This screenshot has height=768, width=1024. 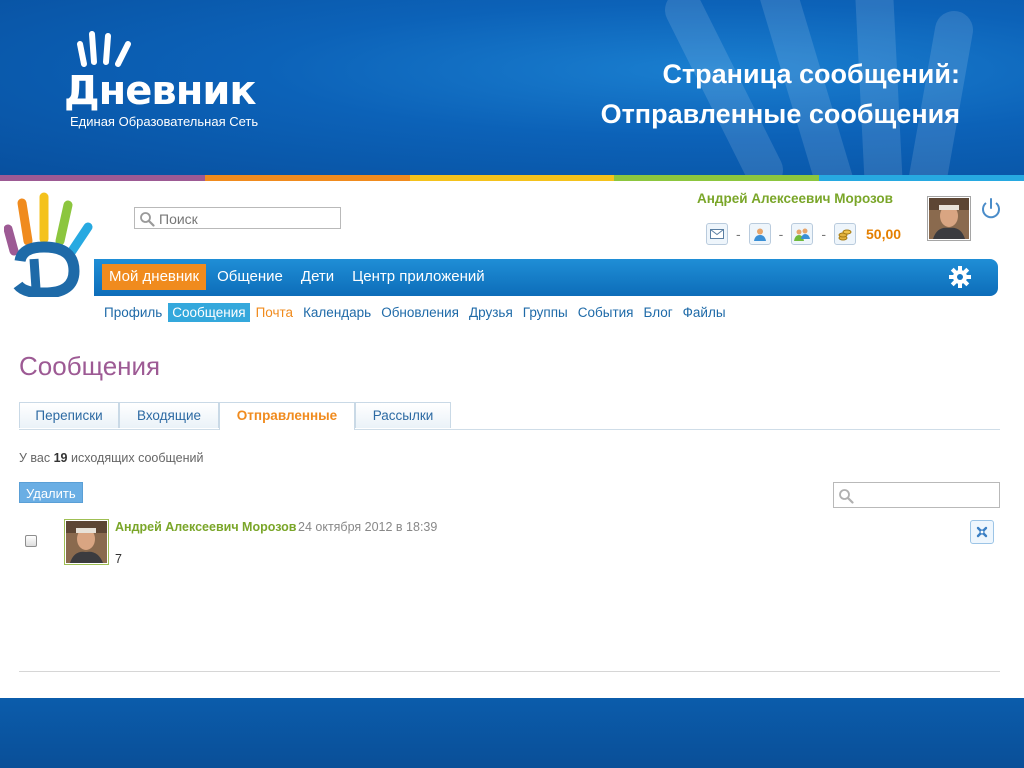 What do you see at coordinates (545, 312) in the screenshot?
I see `subnav-groups: Группы` at bounding box center [545, 312].